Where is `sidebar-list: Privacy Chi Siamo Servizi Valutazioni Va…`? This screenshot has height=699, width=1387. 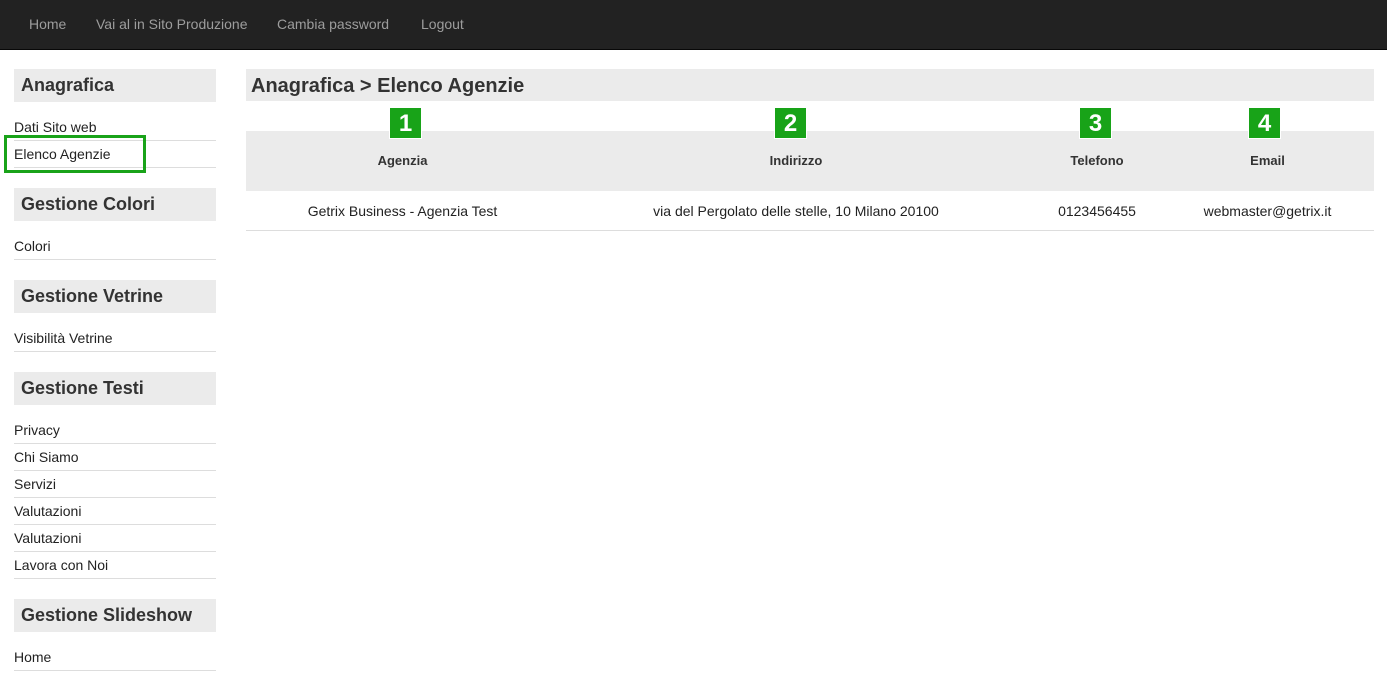
sidebar-list: Privacy Chi Siamo Servizi Valutazioni Va… is located at coordinates (115, 498).